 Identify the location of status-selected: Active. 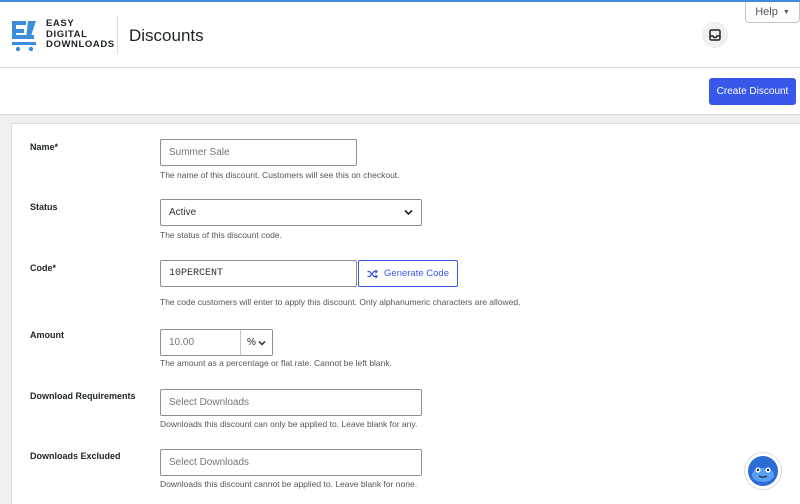
(183, 212).